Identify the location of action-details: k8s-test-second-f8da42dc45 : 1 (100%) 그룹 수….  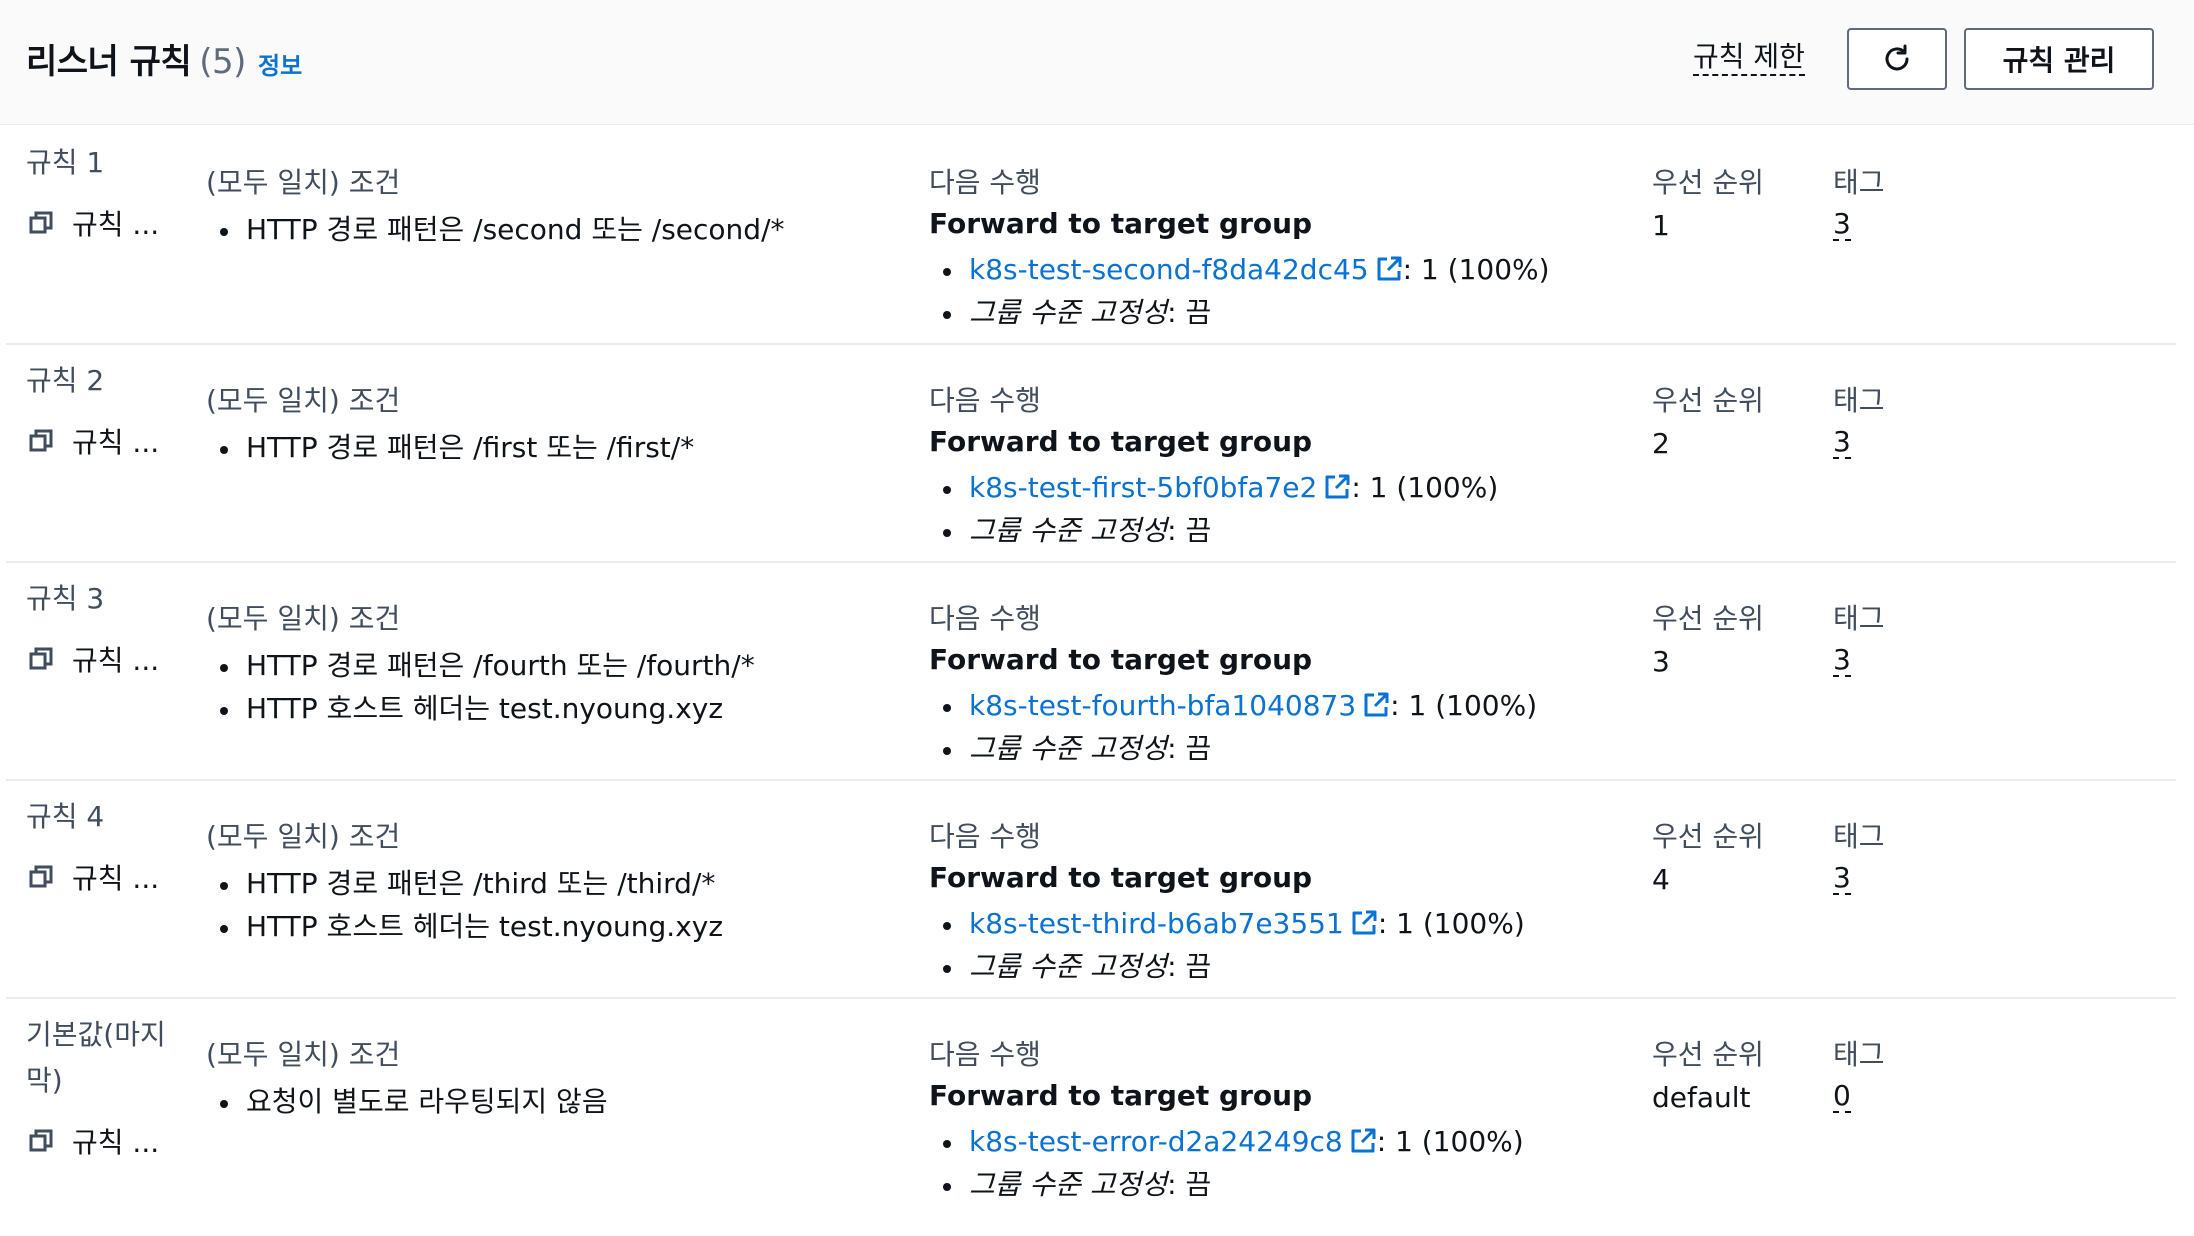
(1239, 292).